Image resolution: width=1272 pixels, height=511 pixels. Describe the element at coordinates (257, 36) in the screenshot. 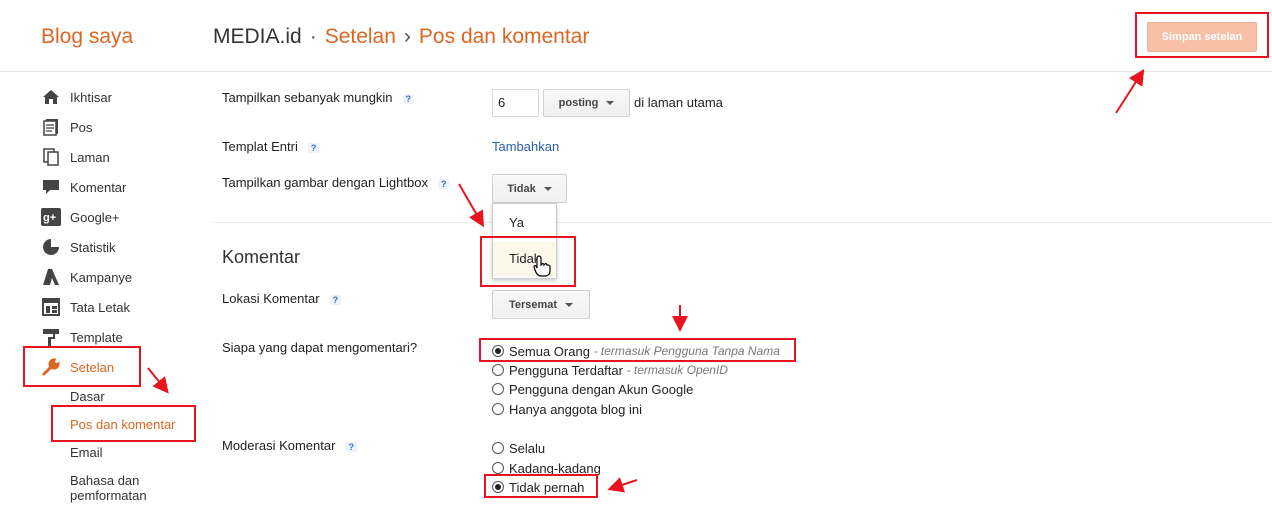

I see `breadcrumb-site: MEDIA.id` at that location.